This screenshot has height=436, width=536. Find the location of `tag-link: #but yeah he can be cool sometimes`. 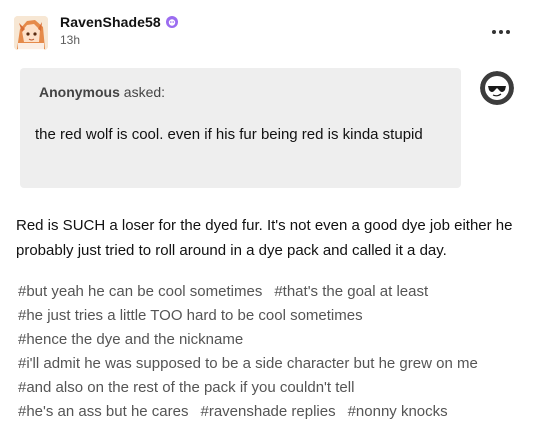

tag-link: #but yeah he can be cool sometimes is located at coordinates (140, 292).